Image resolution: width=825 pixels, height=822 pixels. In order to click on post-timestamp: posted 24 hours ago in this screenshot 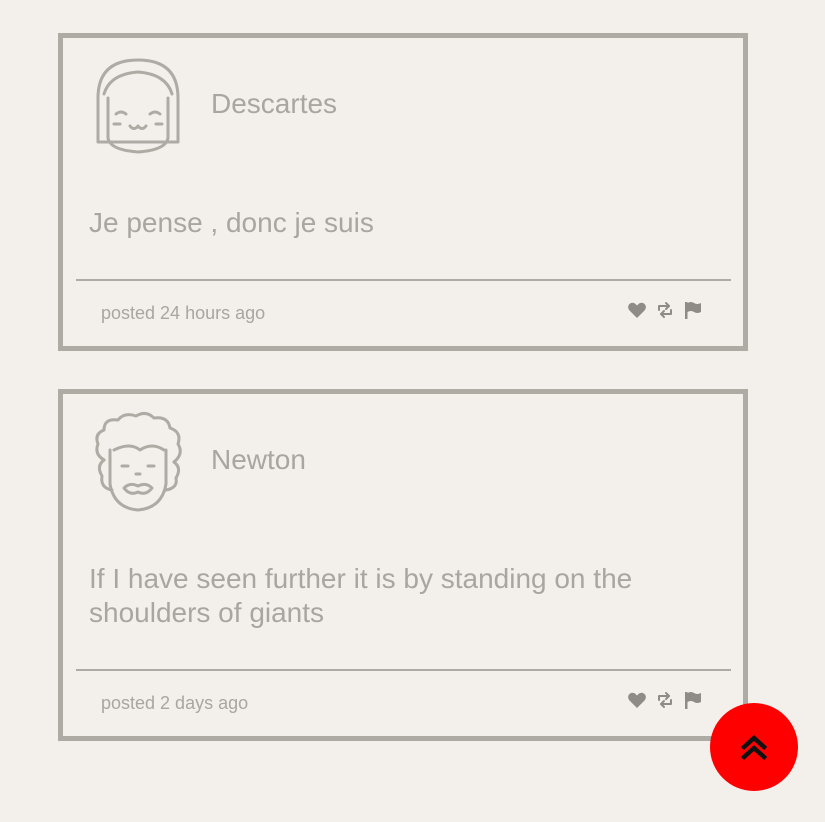, I will do `click(183, 313)`.